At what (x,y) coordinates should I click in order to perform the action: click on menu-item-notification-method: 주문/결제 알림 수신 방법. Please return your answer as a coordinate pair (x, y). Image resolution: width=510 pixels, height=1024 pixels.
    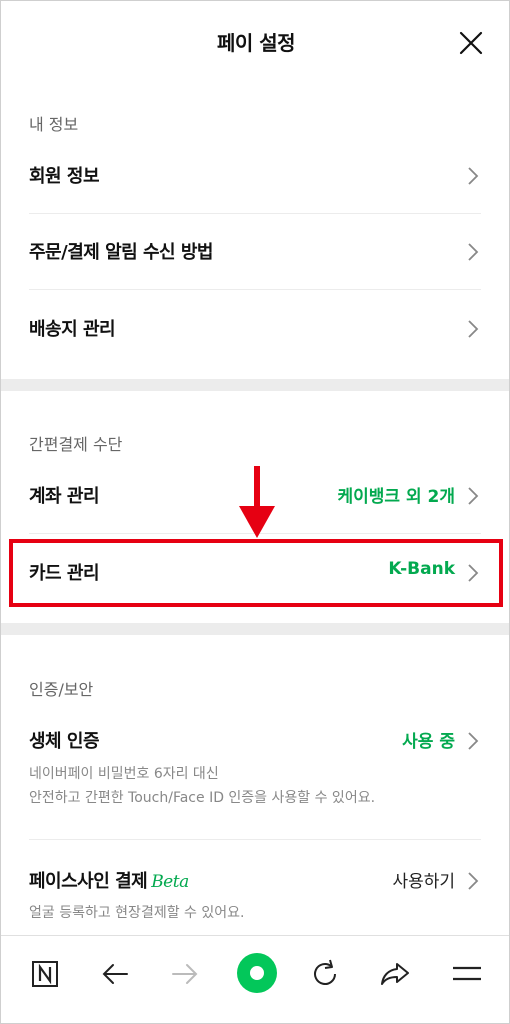
    Looking at the image, I should click on (255, 252).